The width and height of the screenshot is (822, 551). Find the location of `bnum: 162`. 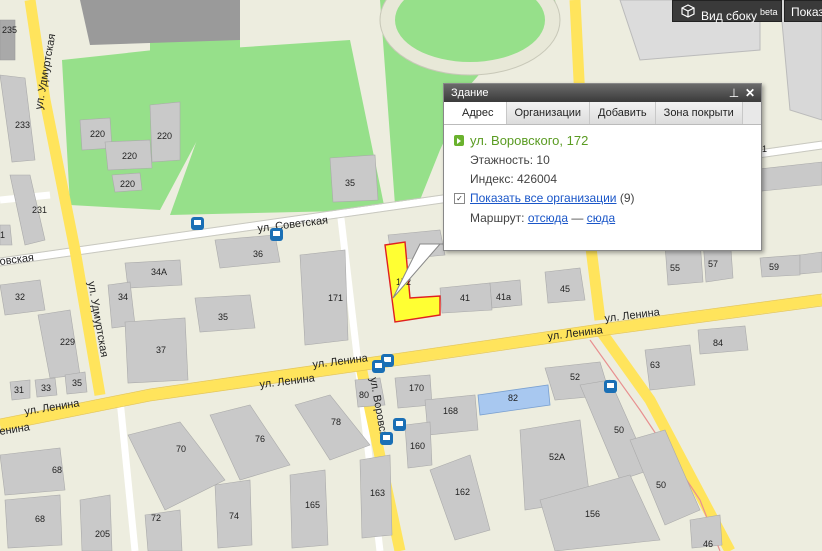

bnum: 162 is located at coordinates (462, 492).